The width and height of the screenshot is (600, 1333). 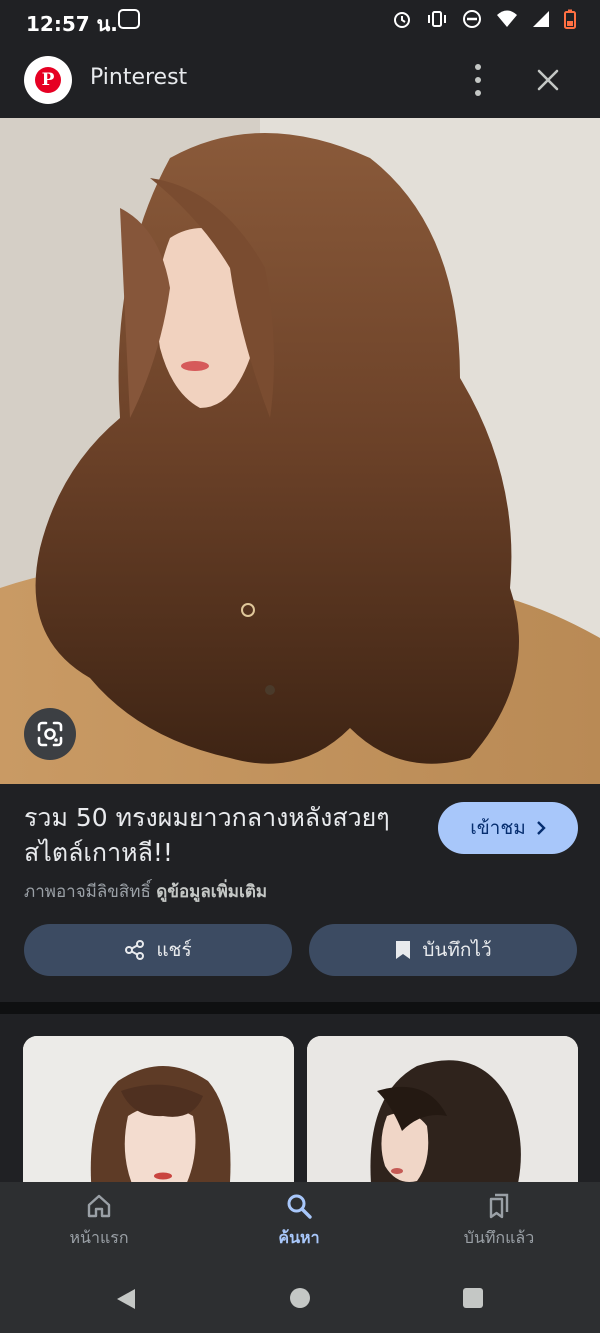 I want to click on battery-icon, so click(x=570, y=19).